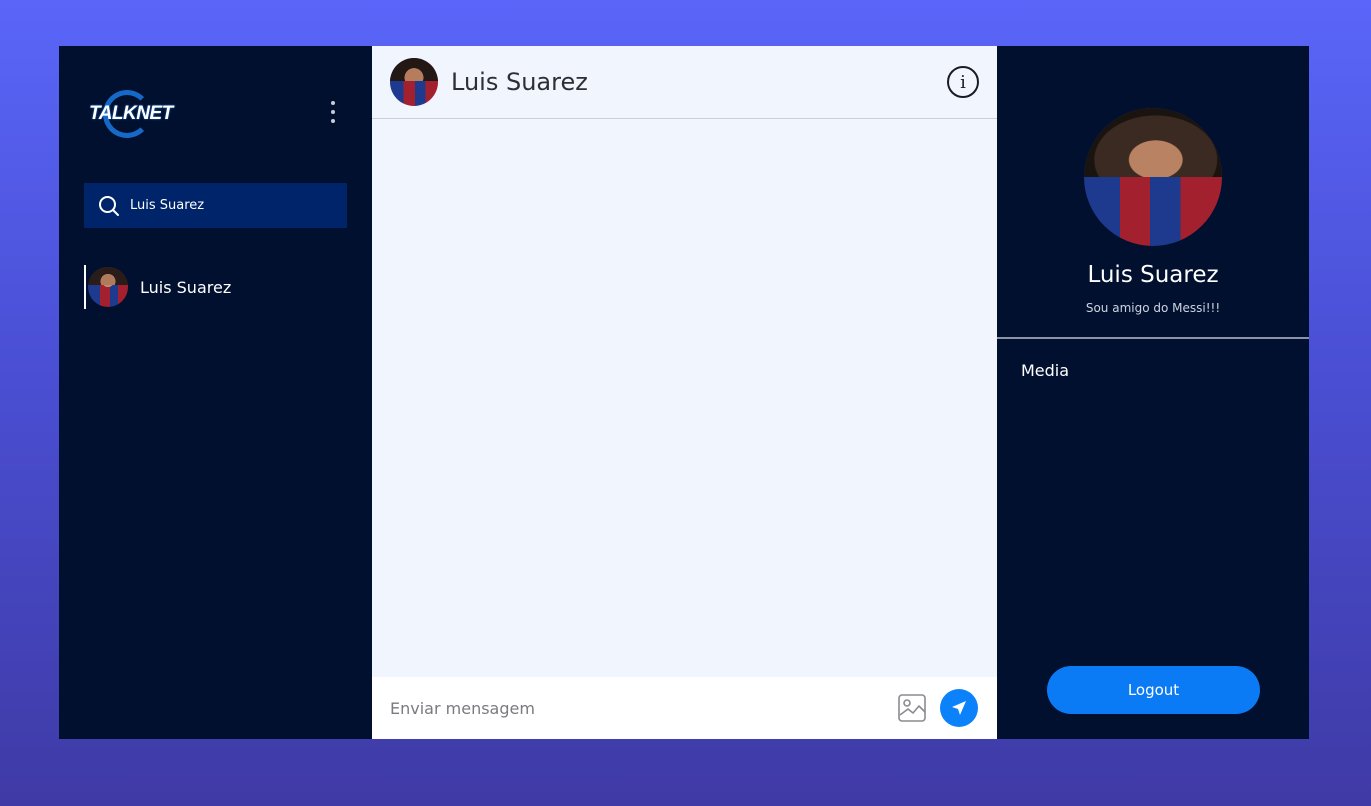  I want to click on menu-dots-icon, so click(333, 112).